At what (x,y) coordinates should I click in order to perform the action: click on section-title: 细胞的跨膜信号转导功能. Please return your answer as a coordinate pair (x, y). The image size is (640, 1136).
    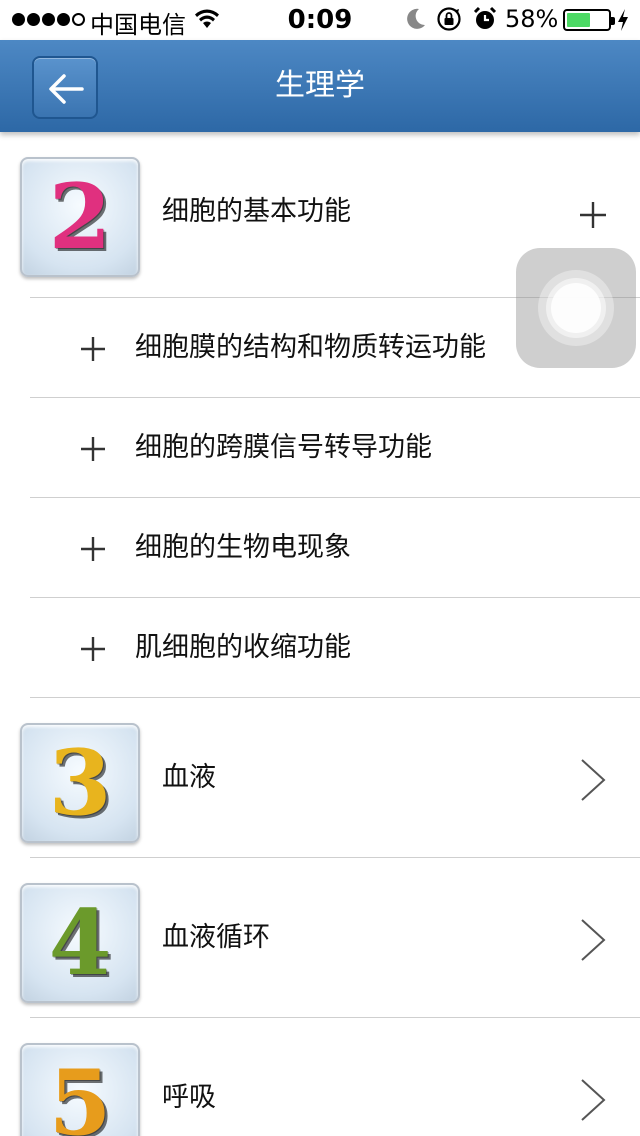
    Looking at the image, I should click on (283, 447).